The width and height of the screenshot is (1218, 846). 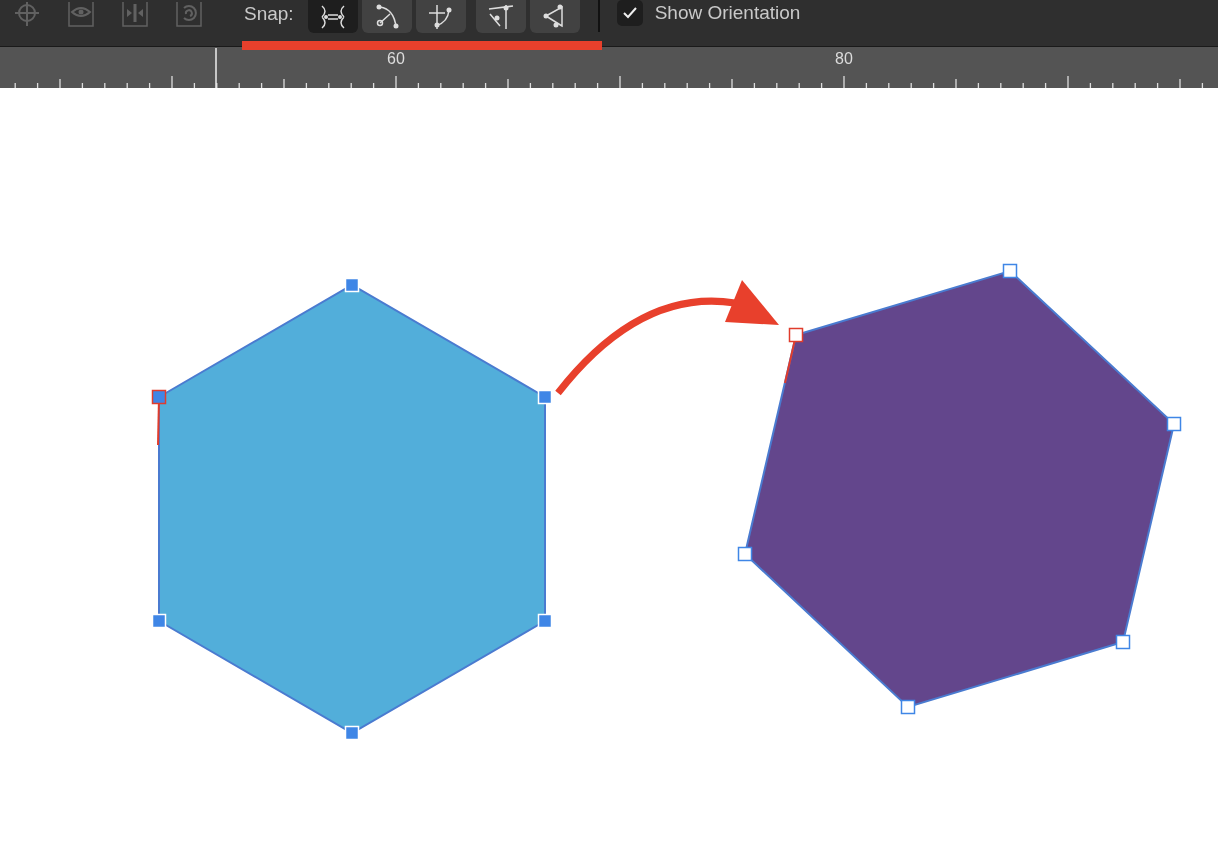 What do you see at coordinates (844, 59) in the screenshot?
I see `ruler-label: 80` at bounding box center [844, 59].